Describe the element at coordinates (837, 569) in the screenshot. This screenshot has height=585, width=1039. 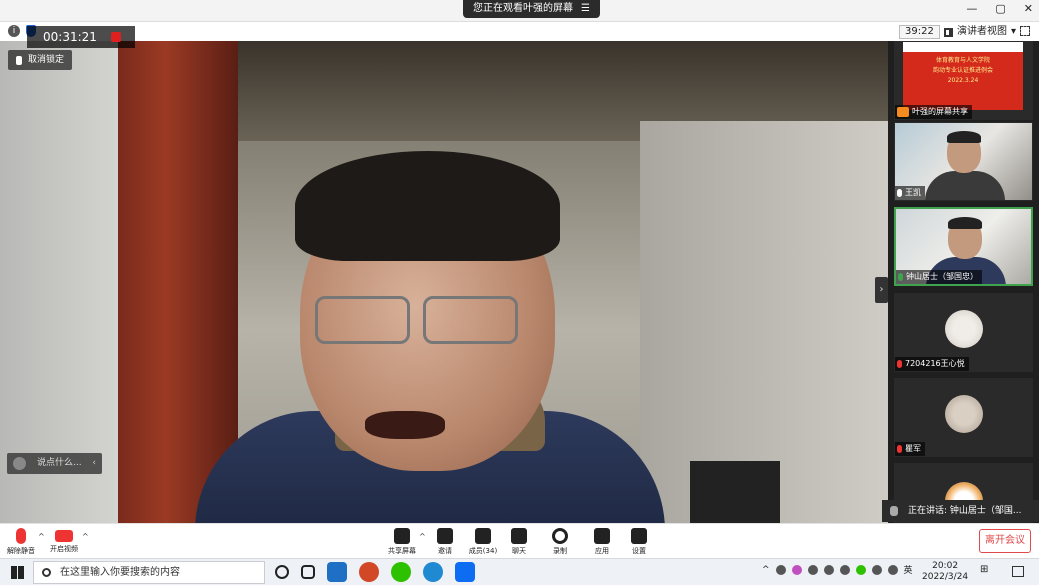
I see `system-tray: ^ 英` at that location.